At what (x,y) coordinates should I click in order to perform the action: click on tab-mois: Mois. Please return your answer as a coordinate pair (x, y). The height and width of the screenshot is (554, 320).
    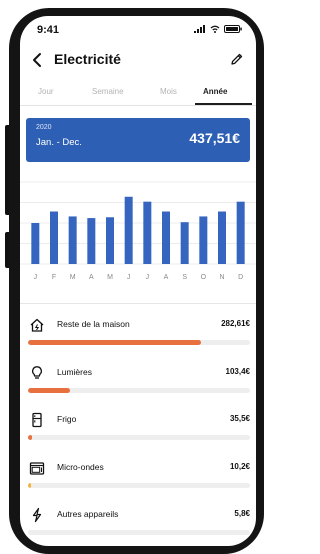
    Looking at the image, I should click on (168, 91).